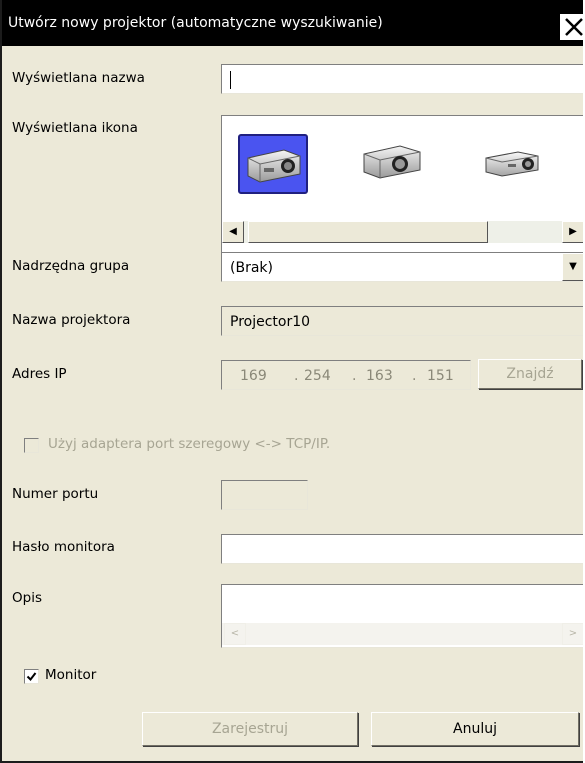 Image resolution: width=585 pixels, height=763 pixels. What do you see at coordinates (31, 445) in the screenshot?
I see `serial-adapter-checkbox` at bounding box center [31, 445].